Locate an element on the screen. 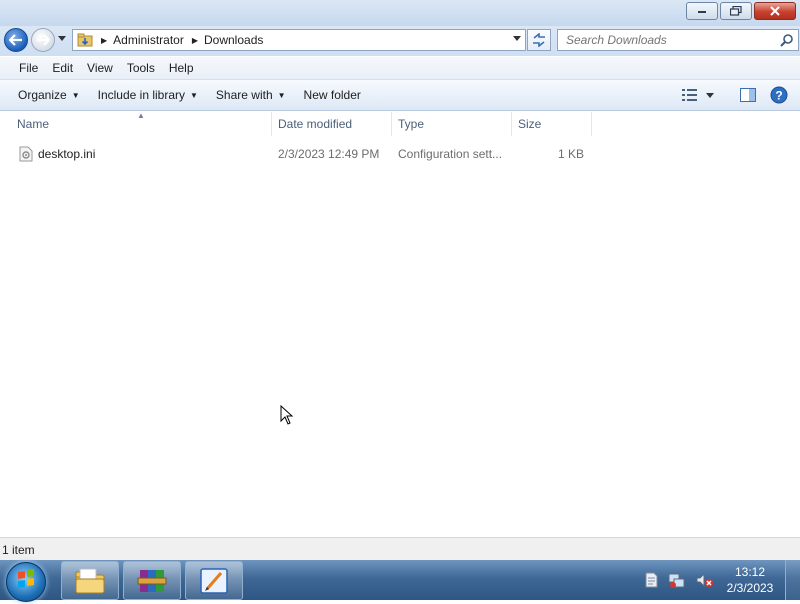 The height and width of the screenshot is (604, 800). system-tray is located at coordinates (679, 580).